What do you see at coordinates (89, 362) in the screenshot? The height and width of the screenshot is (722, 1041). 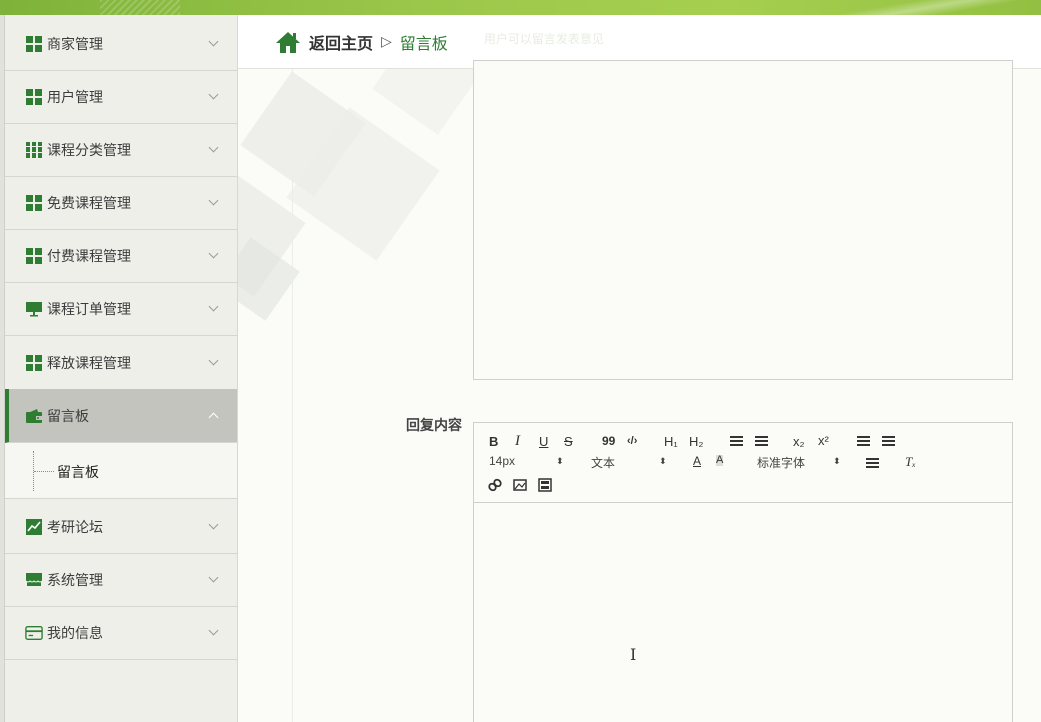 I see `sidebar-item-label: 释放课程管理` at bounding box center [89, 362].